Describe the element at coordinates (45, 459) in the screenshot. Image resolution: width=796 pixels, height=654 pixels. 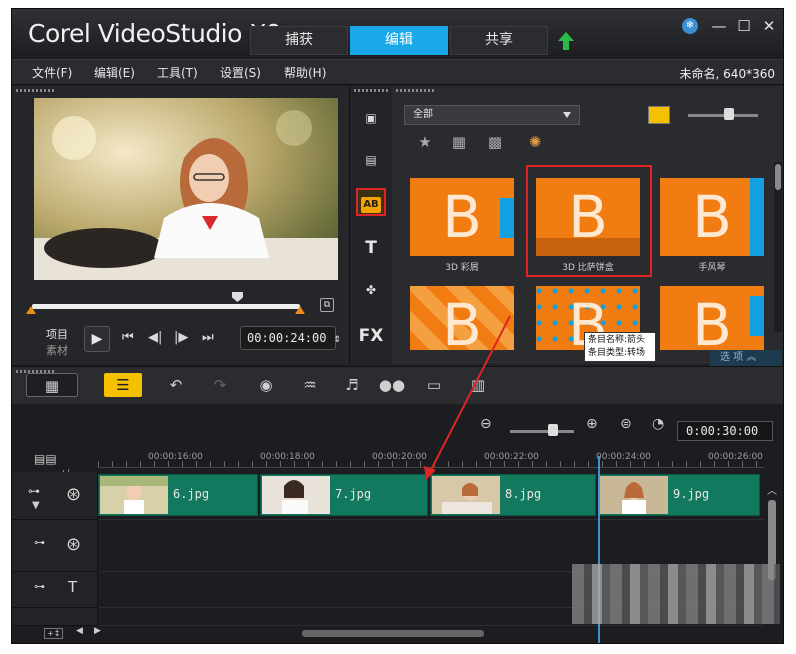
I see `track-manager-icon: ▤▤` at that location.